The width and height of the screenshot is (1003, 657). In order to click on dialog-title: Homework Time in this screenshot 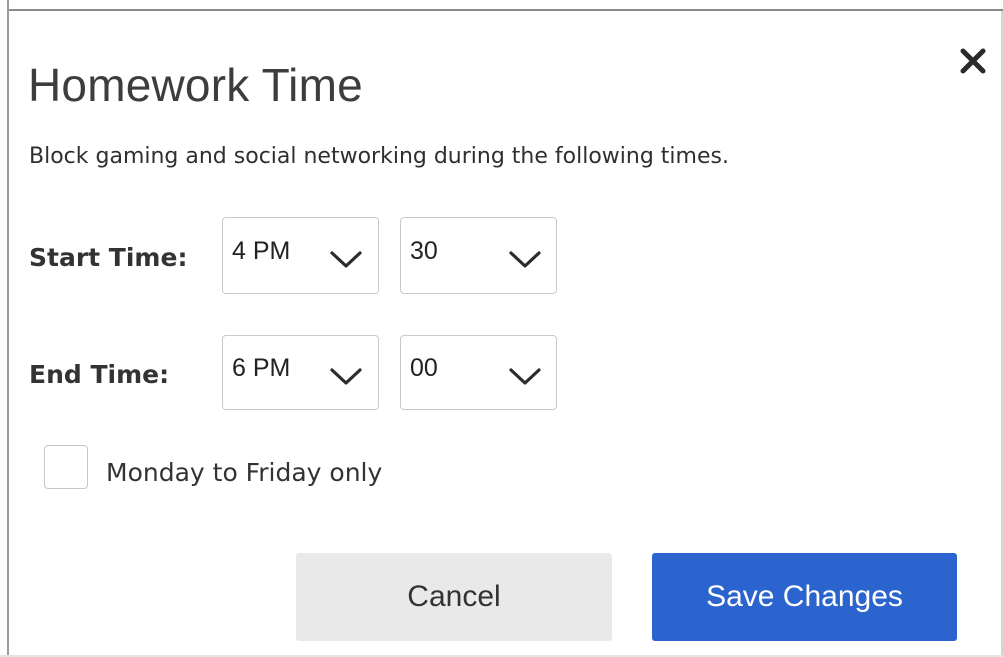, I will do `click(195, 85)`.